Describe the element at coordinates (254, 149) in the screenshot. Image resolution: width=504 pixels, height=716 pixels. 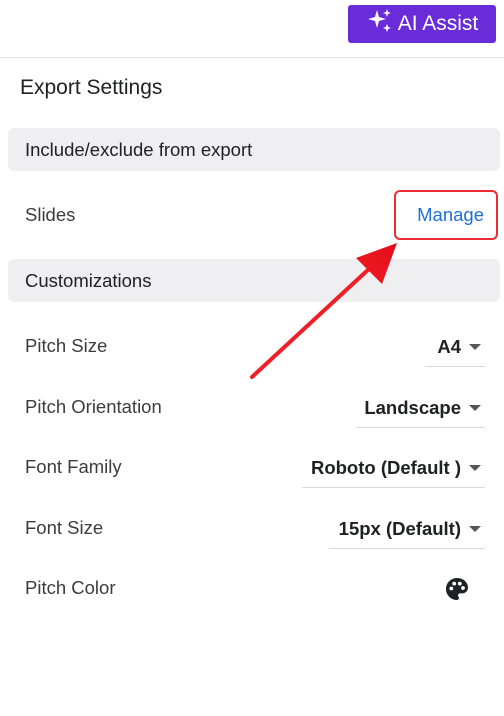
I see `include-exclude-section-header: Include/exclude from export` at that location.